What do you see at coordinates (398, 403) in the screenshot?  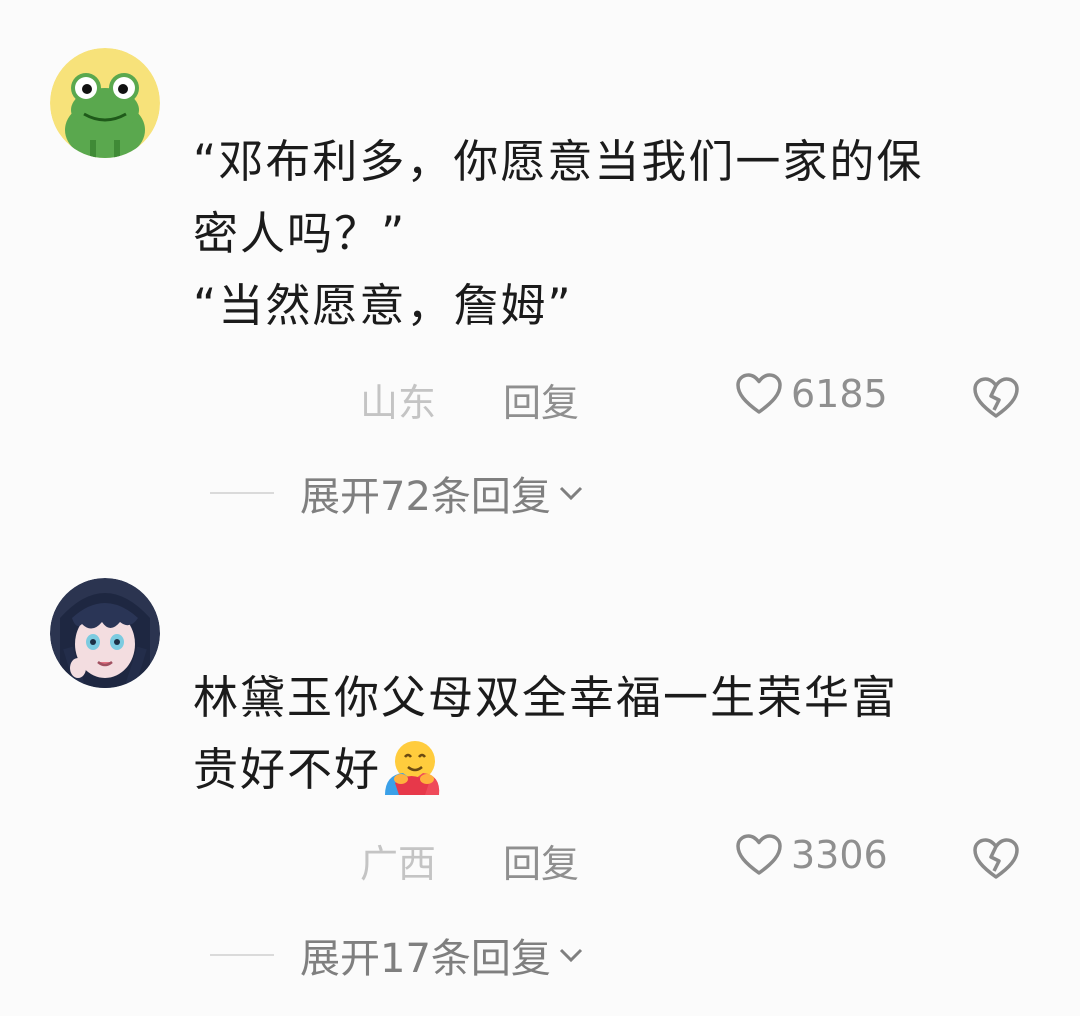 I see `location-label: 山东` at bounding box center [398, 403].